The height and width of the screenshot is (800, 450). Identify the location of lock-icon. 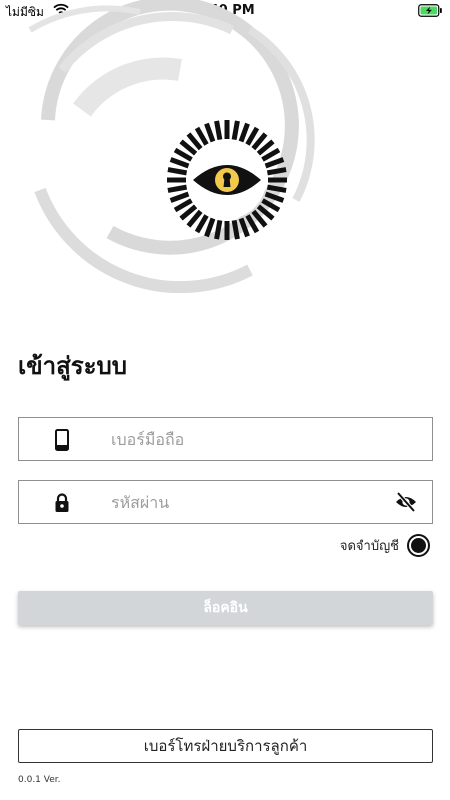
(62, 502).